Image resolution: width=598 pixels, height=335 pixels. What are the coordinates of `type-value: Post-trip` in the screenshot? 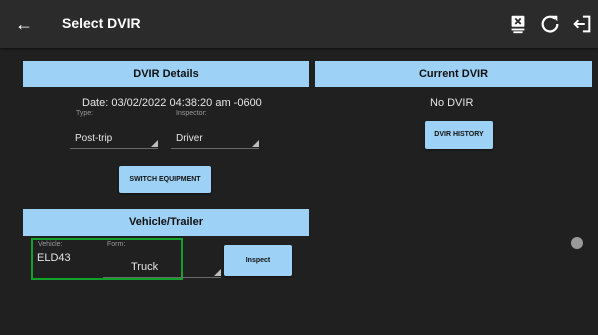 It's located at (94, 138).